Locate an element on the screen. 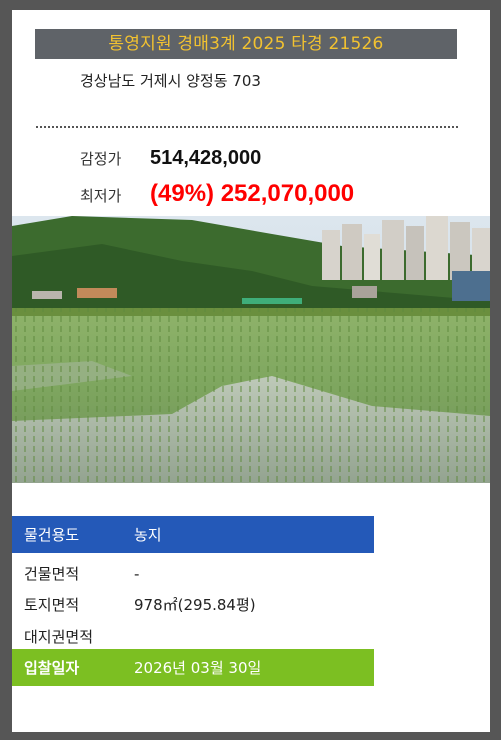 The image size is (501, 740). building-area-label: 건물면적 is located at coordinates (52, 574).